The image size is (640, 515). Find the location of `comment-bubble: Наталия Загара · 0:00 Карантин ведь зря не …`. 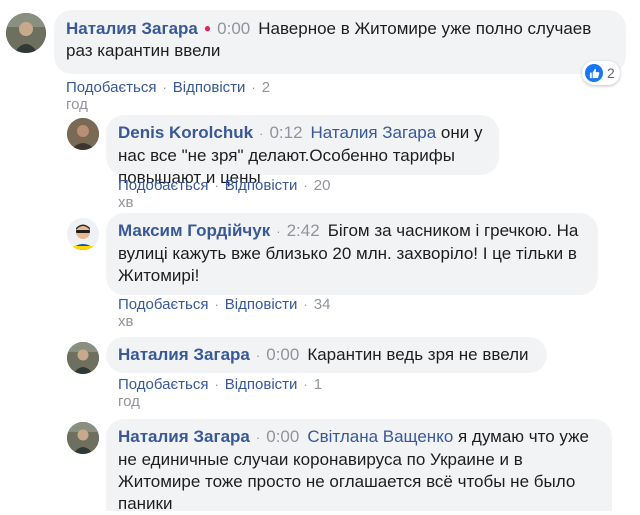

comment-bubble: Наталия Загара · 0:00 Карантин ведь зря не … is located at coordinates (326, 355).